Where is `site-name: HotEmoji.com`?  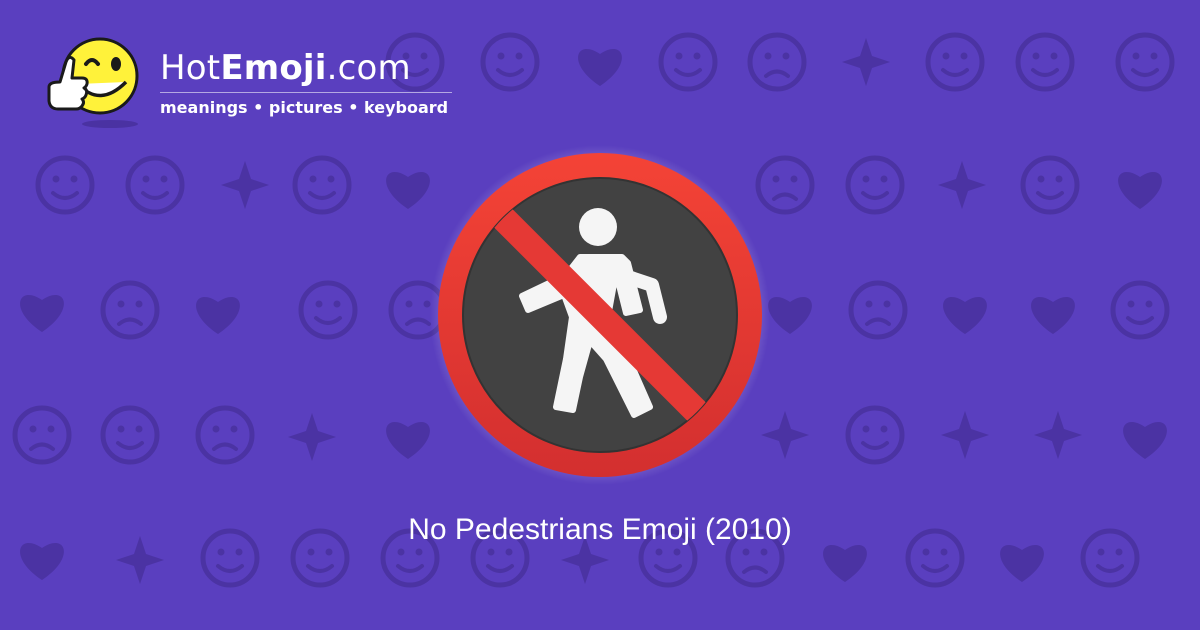 site-name: HotEmoji.com is located at coordinates (285, 68).